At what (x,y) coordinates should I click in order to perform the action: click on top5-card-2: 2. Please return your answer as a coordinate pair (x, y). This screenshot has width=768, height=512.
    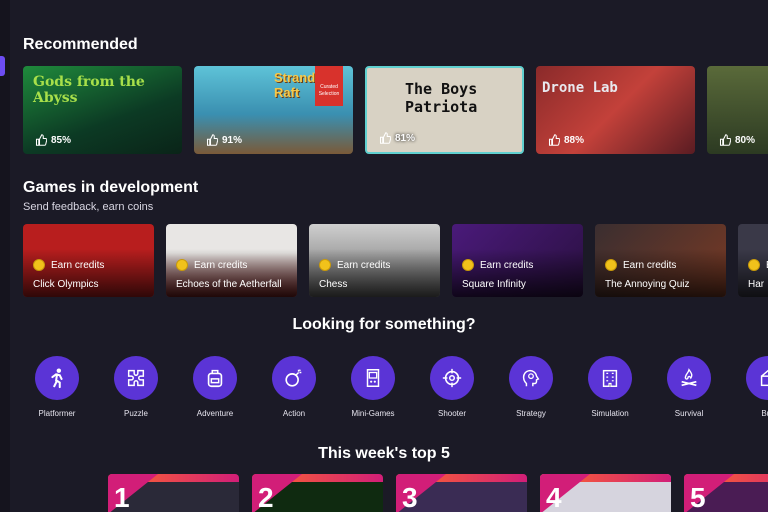
    Looking at the image, I should click on (317, 493).